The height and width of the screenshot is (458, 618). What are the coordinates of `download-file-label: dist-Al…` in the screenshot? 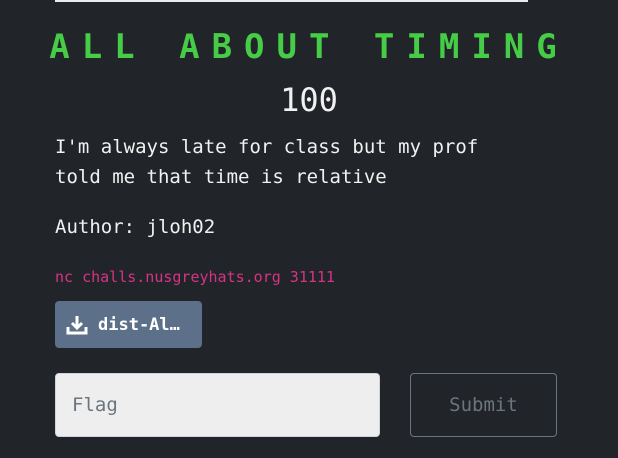 It's located at (139, 324).